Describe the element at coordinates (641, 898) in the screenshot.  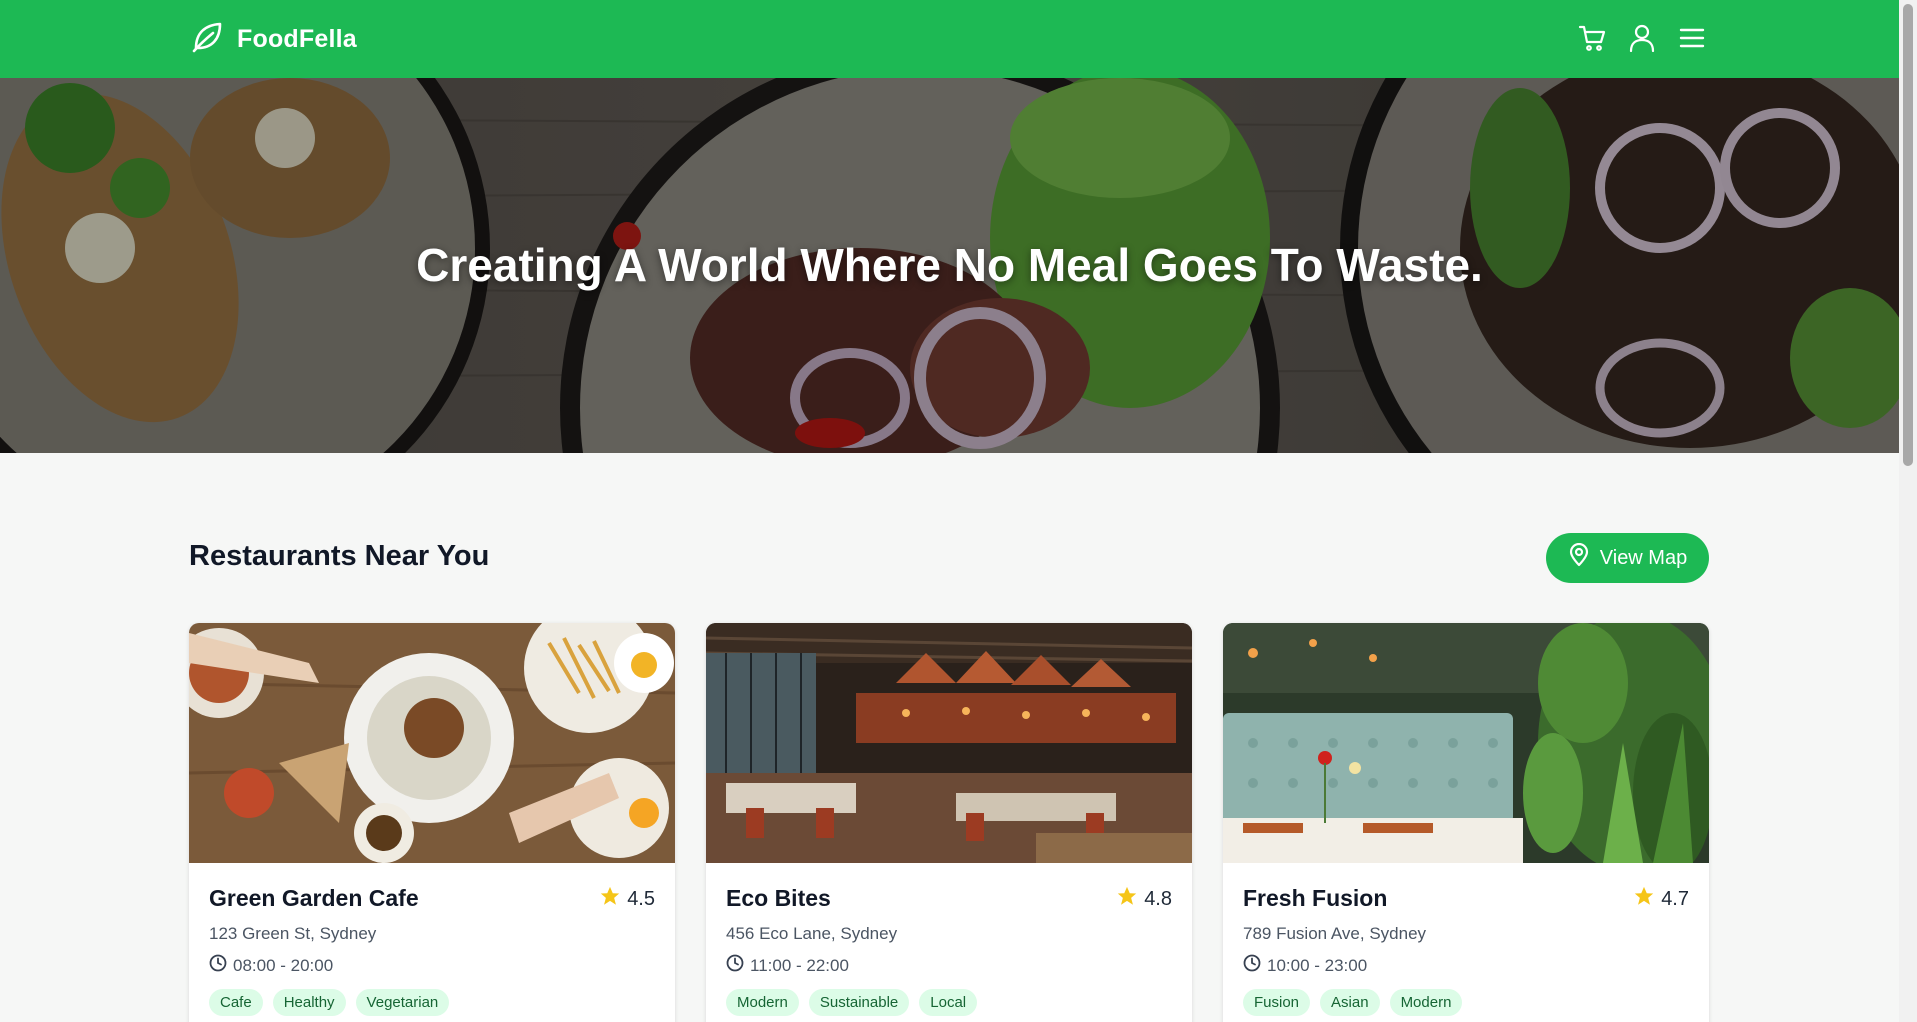
I see `rating-value: 4.5` at that location.